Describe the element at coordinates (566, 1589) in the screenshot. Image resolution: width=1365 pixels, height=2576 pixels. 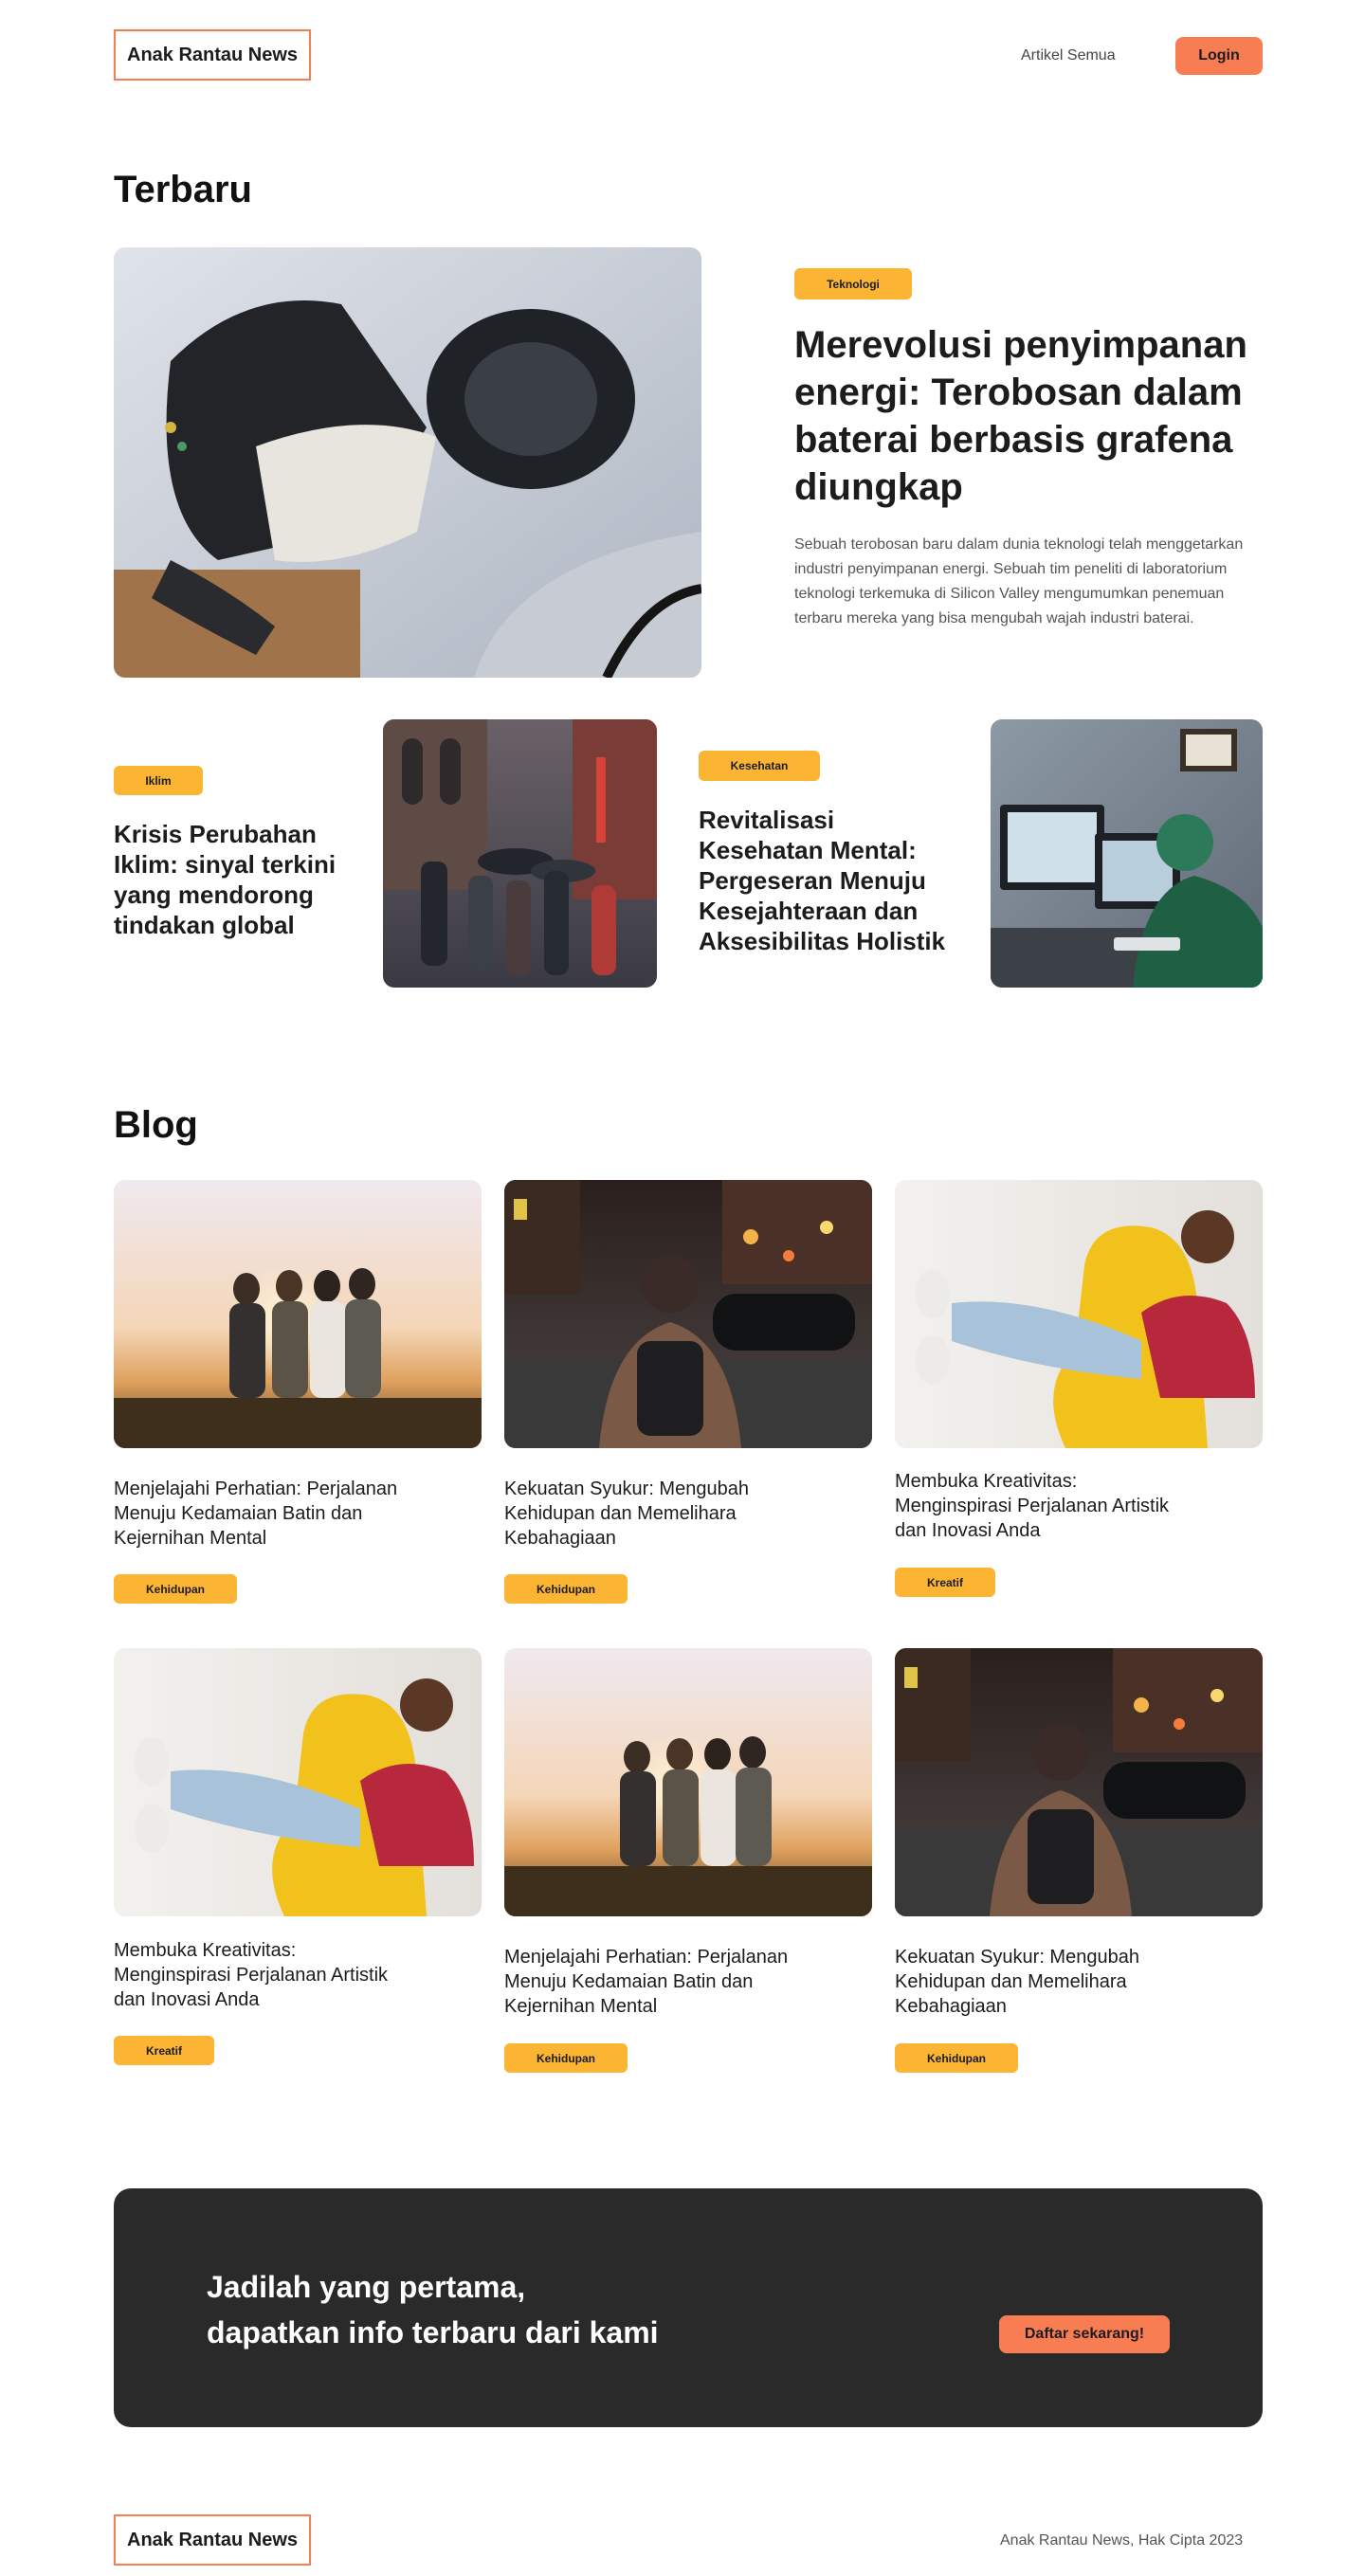
I see `blog-card-2-badge: Kehidupan` at that location.